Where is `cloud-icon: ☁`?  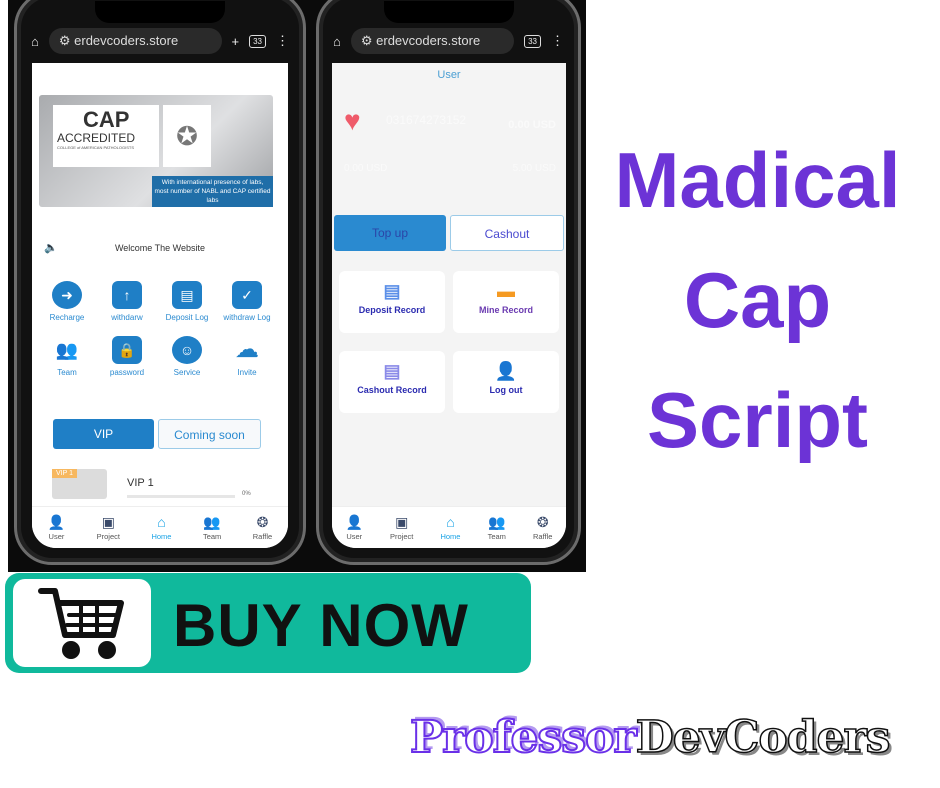 cloud-icon: ☁ is located at coordinates (247, 349).